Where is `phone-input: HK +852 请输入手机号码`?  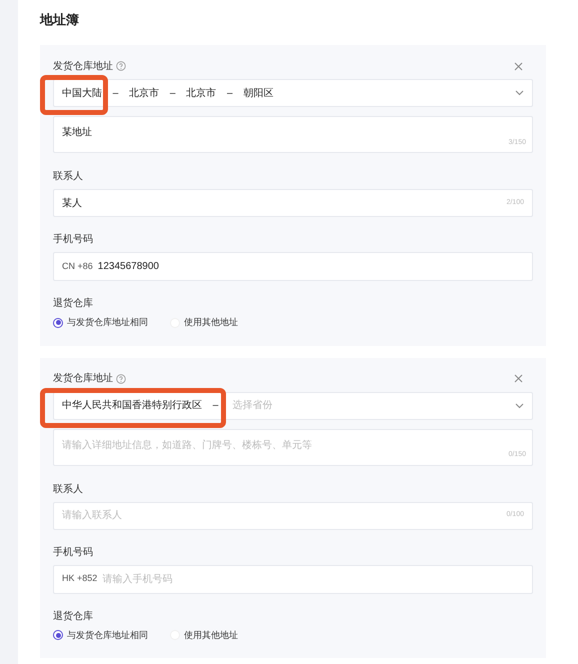 phone-input: HK +852 请输入手机号码 is located at coordinates (293, 579).